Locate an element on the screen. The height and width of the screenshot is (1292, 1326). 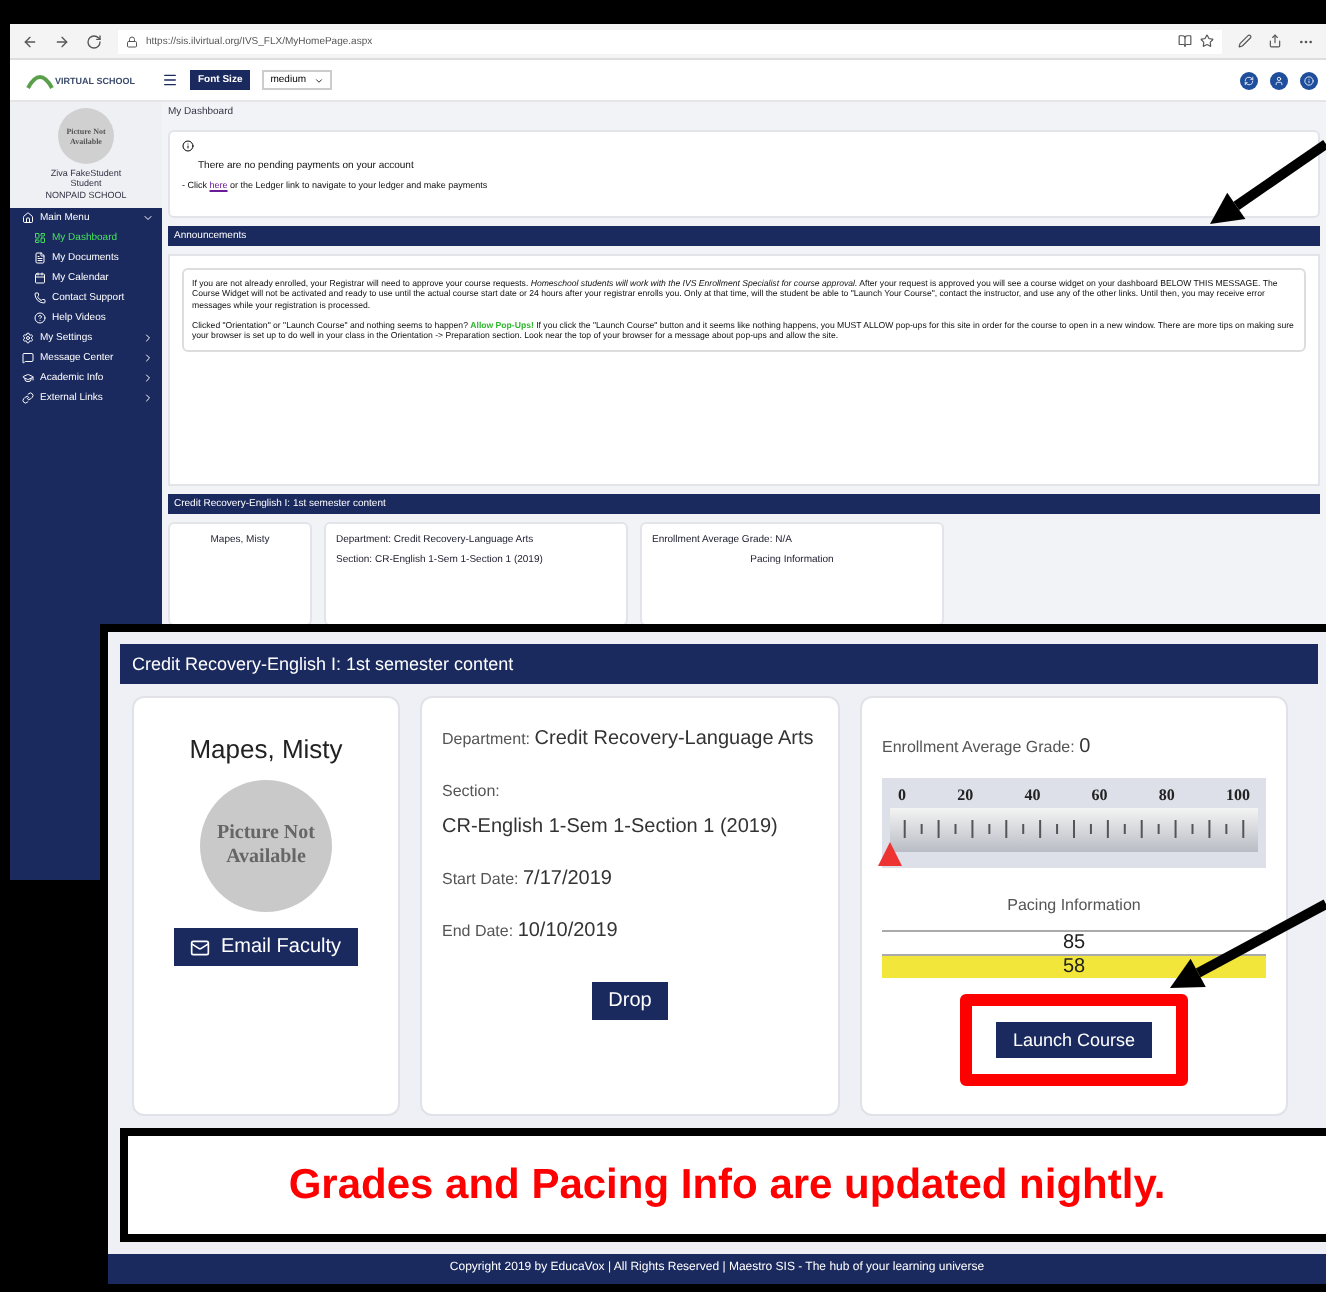
grade-text: Enrollment Average Grade: 0 is located at coordinates (987, 748).